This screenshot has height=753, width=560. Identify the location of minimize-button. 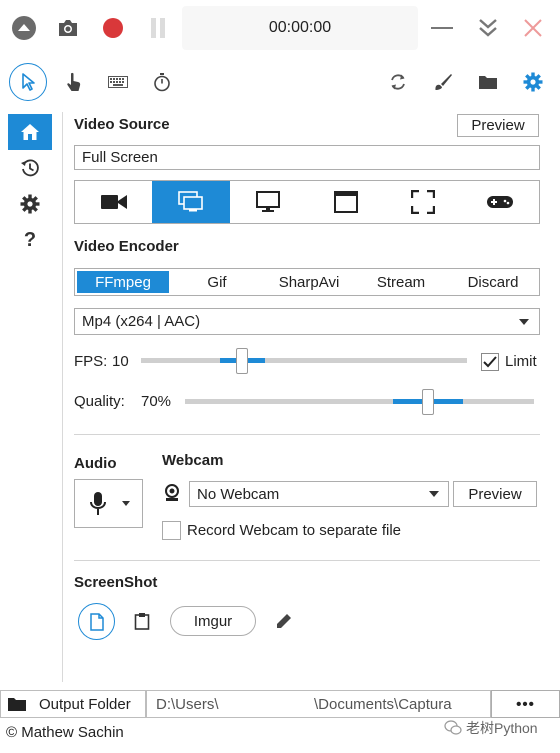
(442, 28).